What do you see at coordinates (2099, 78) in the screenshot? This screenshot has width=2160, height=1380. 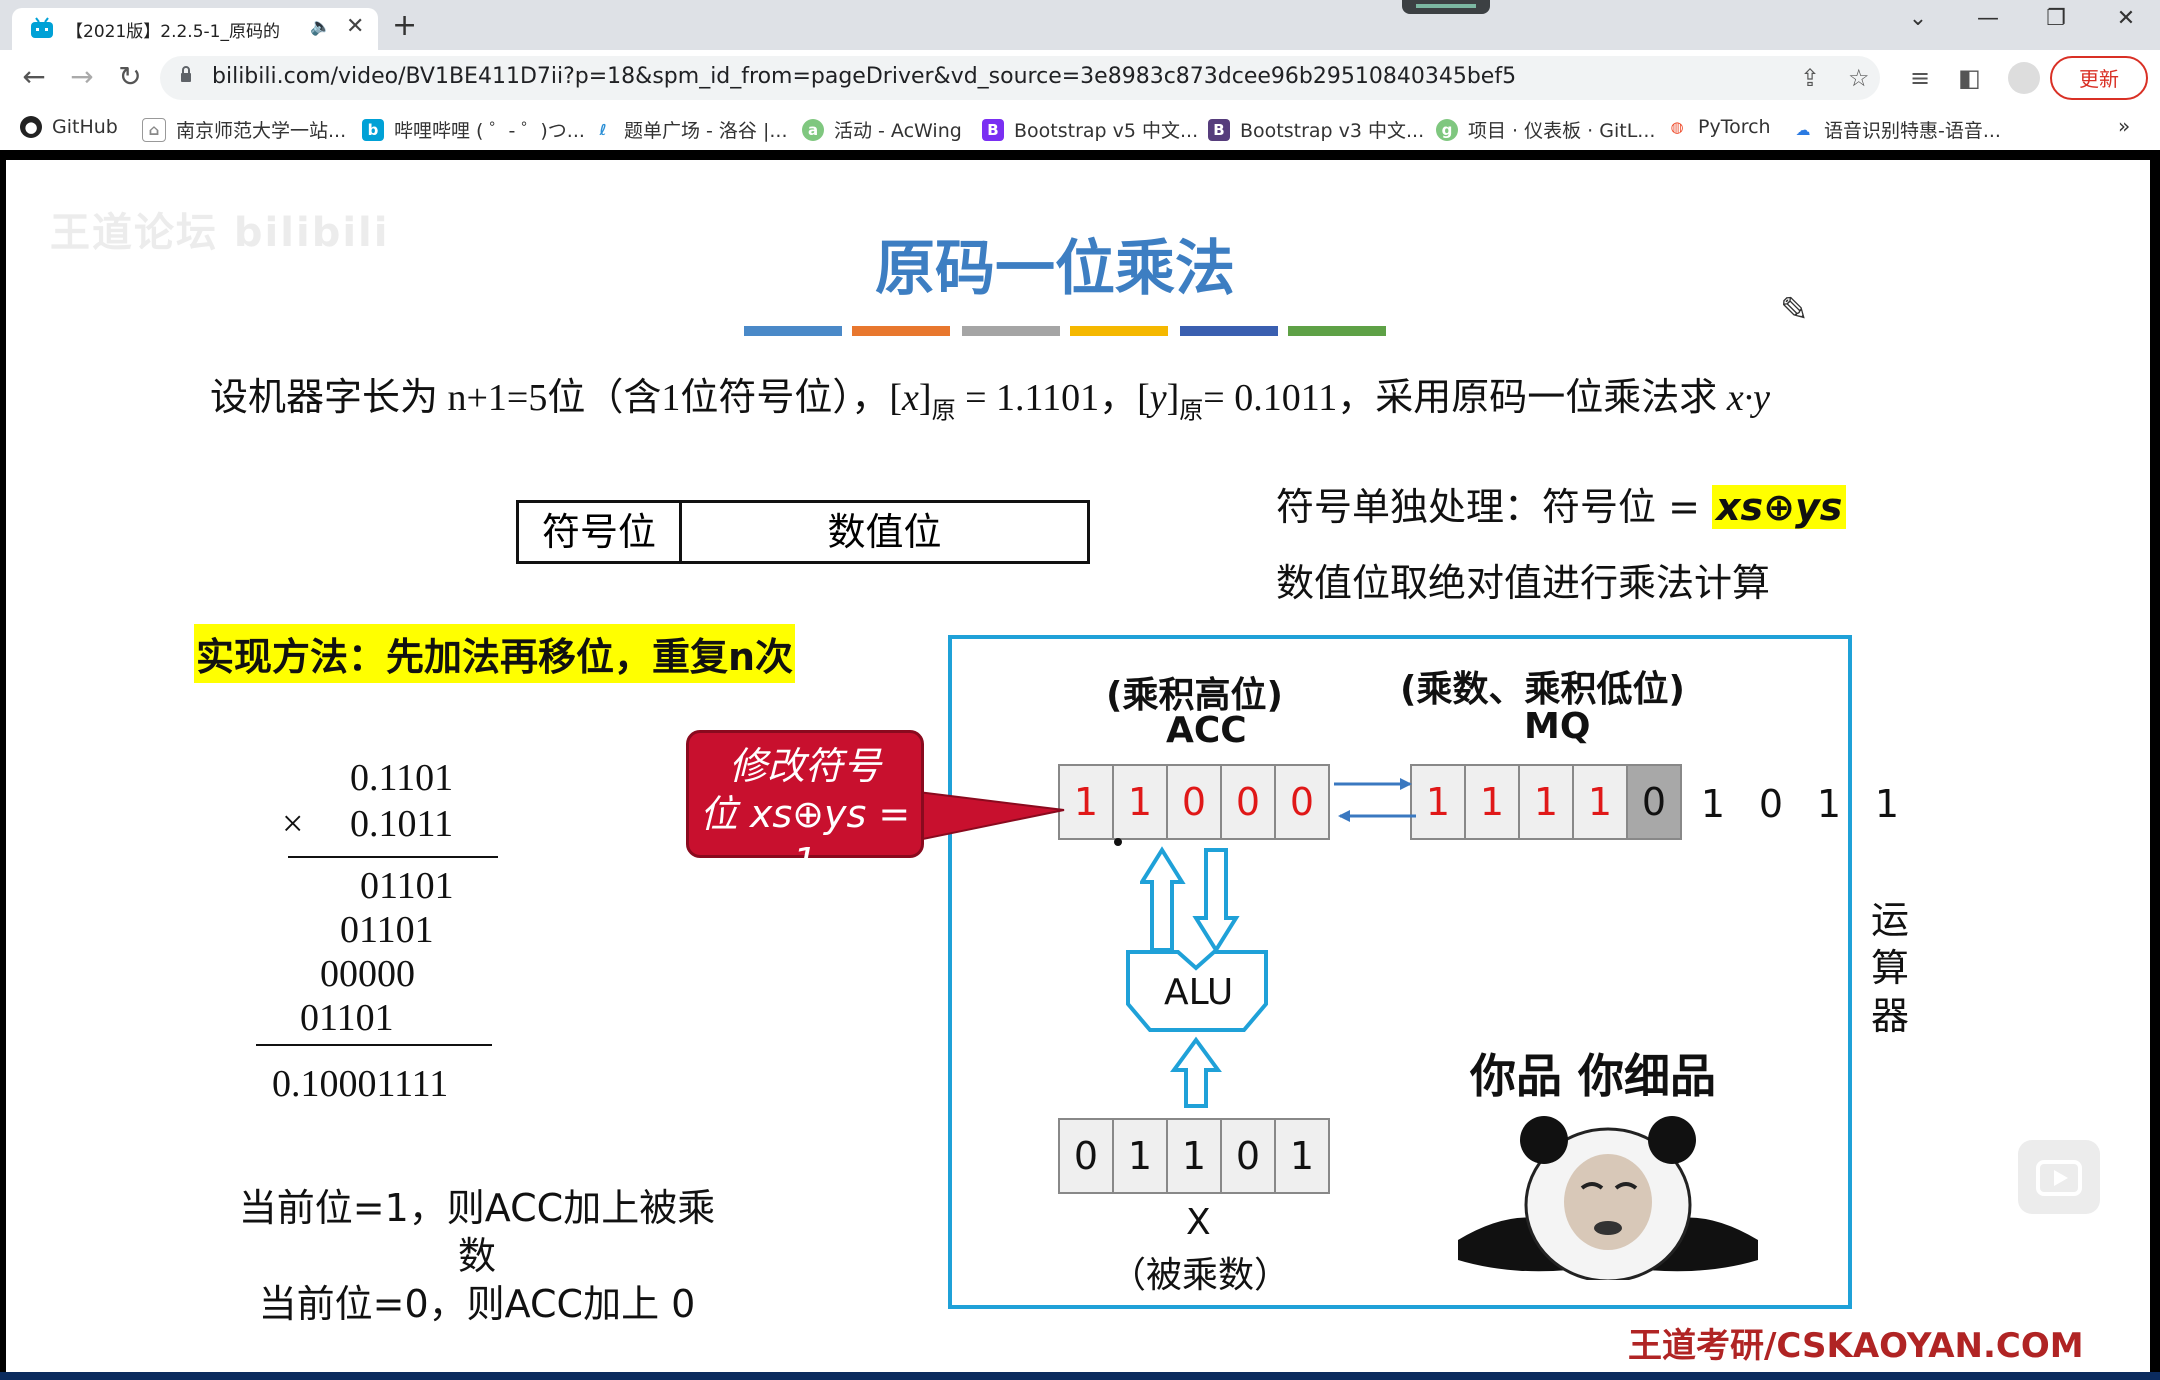 I see `update-button: 更新` at bounding box center [2099, 78].